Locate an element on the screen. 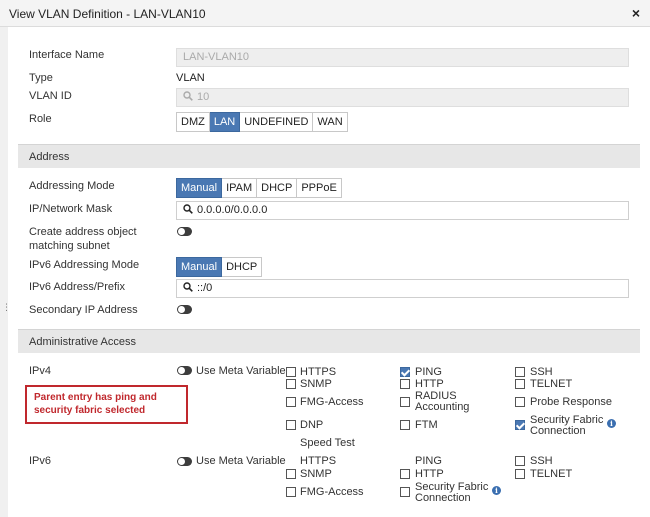 This screenshot has height=517, width=650. ipv4-fmg-access-label: FMG-Access is located at coordinates (332, 402).